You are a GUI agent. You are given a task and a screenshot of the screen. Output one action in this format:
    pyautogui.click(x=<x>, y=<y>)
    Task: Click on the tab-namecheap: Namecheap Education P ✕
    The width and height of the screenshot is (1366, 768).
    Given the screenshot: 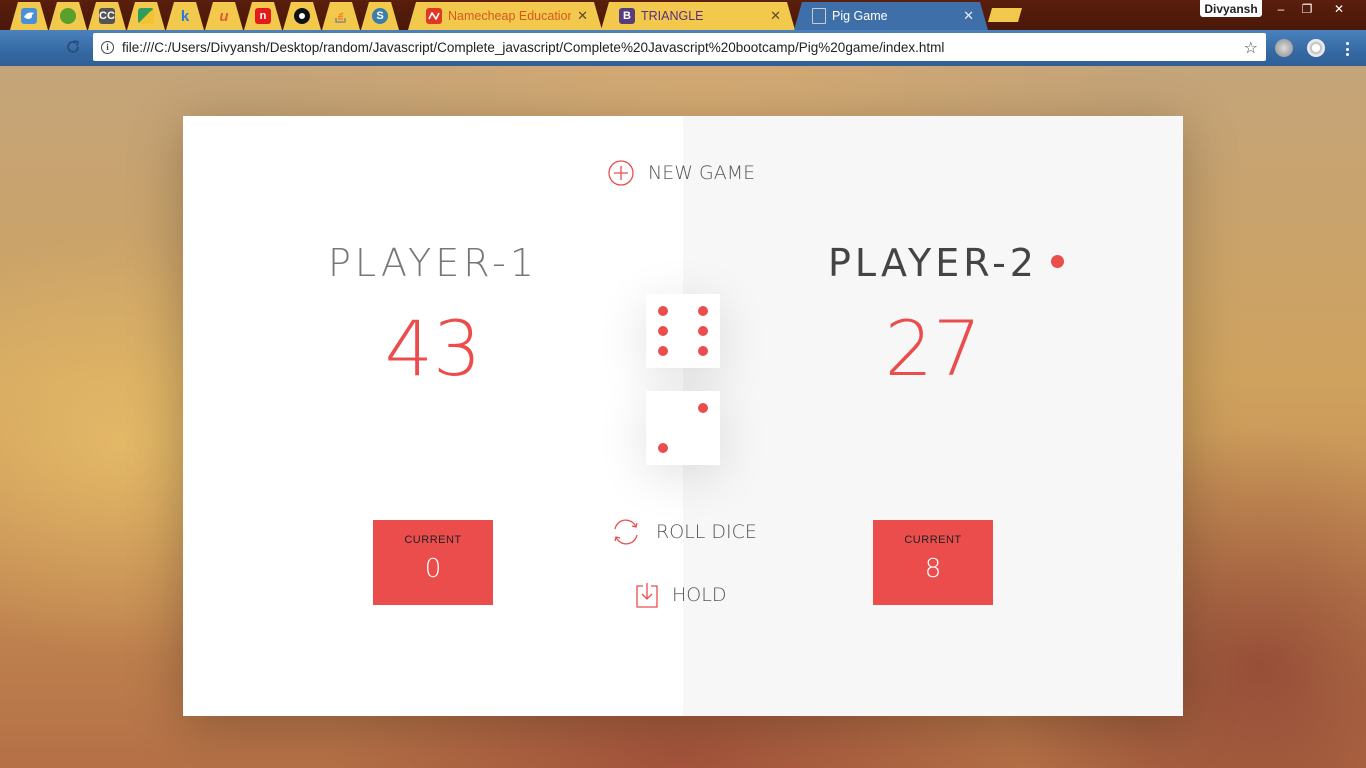 What is the action you would take?
    pyautogui.click(x=505, y=16)
    